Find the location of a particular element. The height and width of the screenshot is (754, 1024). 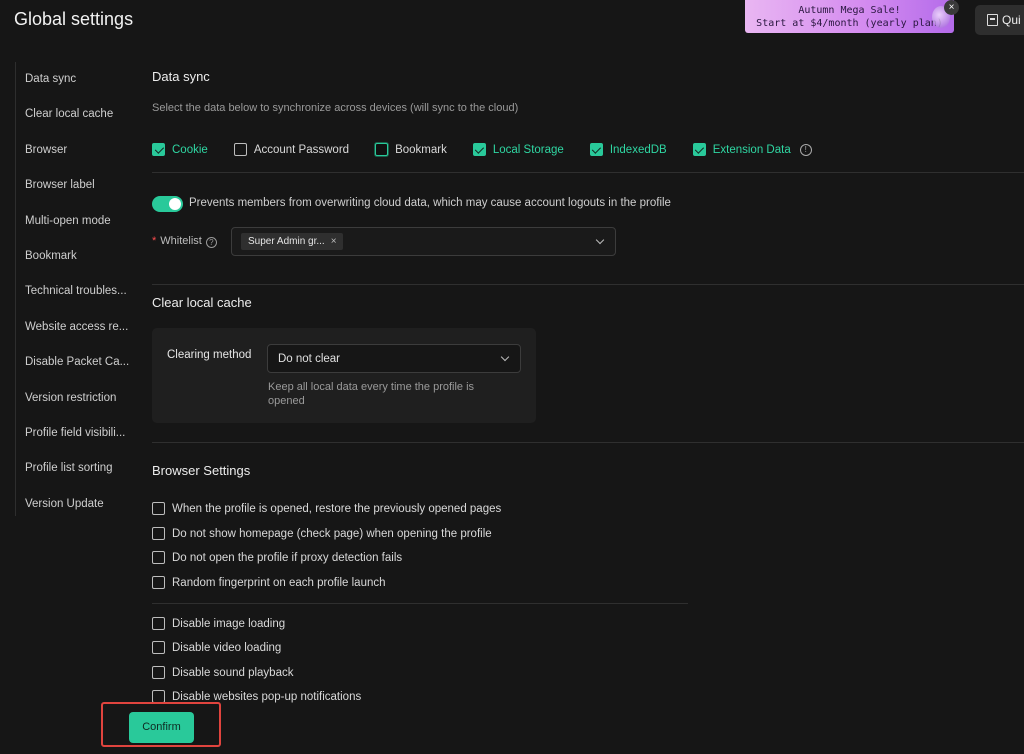

whitelist-tag: Super Admin gr... × is located at coordinates (292, 241).